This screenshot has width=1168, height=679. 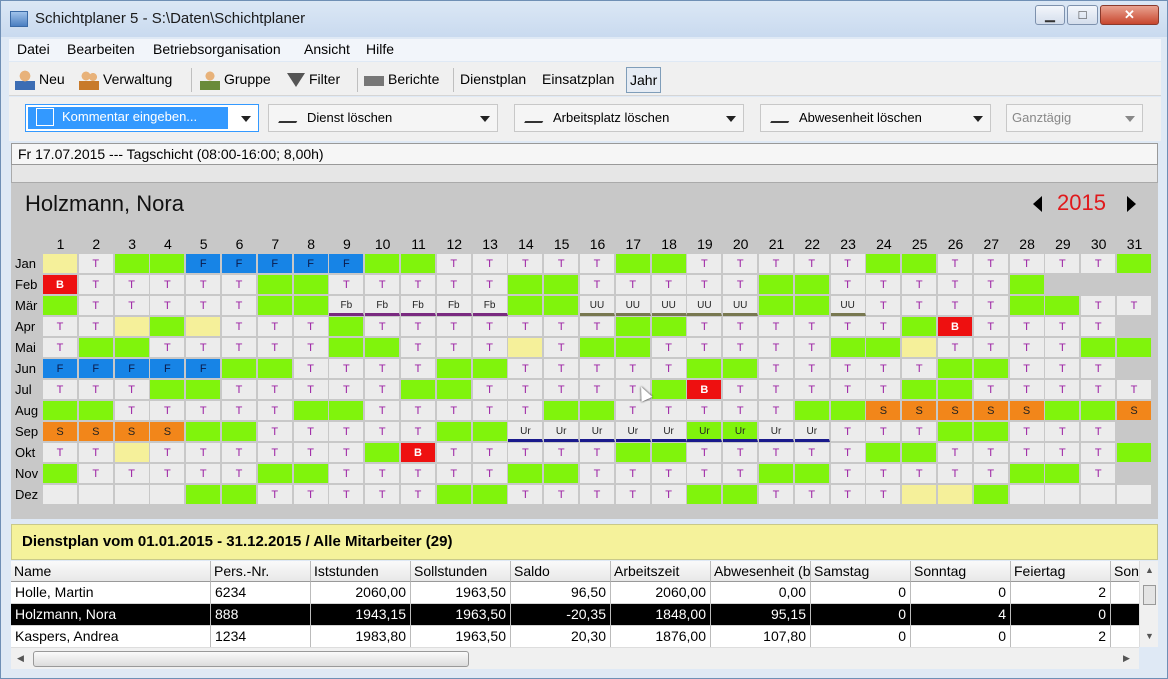 I want to click on table-cell: 1234, so click(x=261, y=636).